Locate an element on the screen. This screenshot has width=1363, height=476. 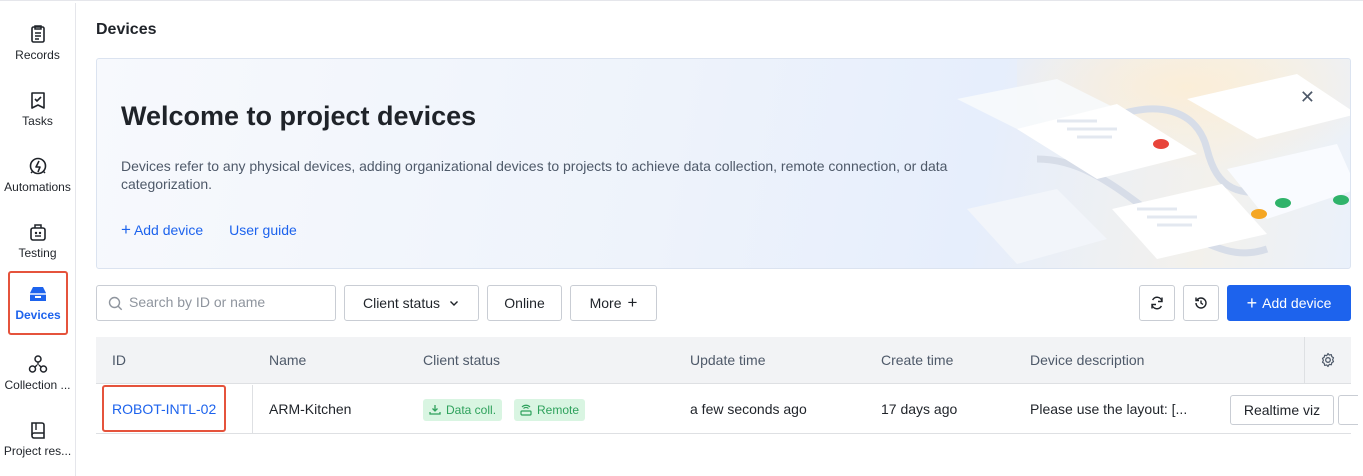
online-filter-button: Online is located at coordinates (524, 303).